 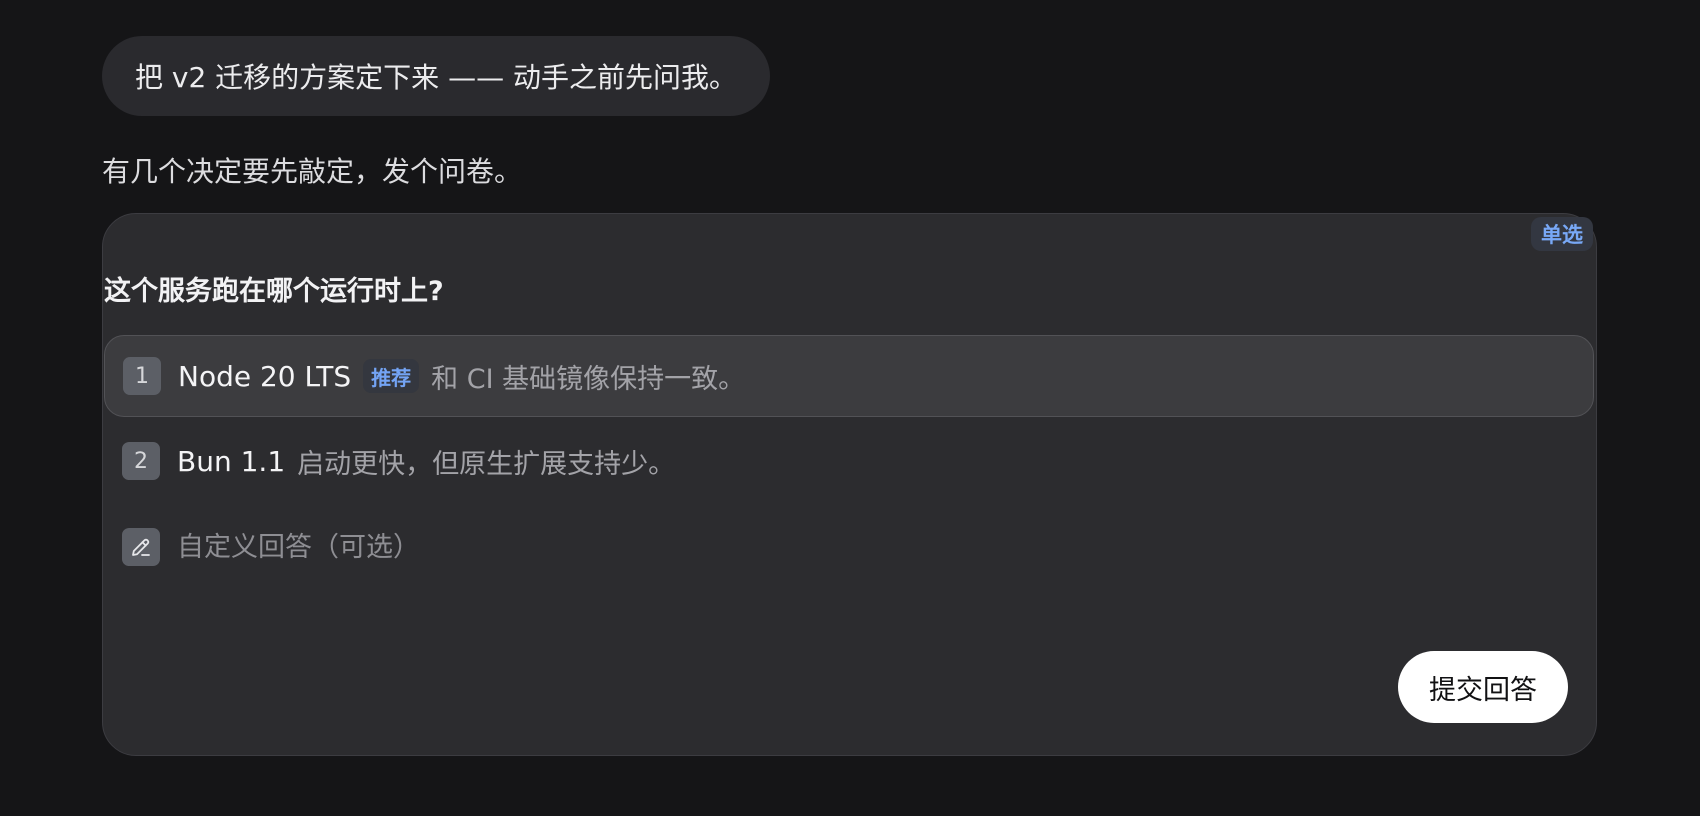 What do you see at coordinates (849, 461) in the screenshot?
I see `option-bun-1-1: 2 Bun 1.1 启动更快，但原生扩展支持少。` at bounding box center [849, 461].